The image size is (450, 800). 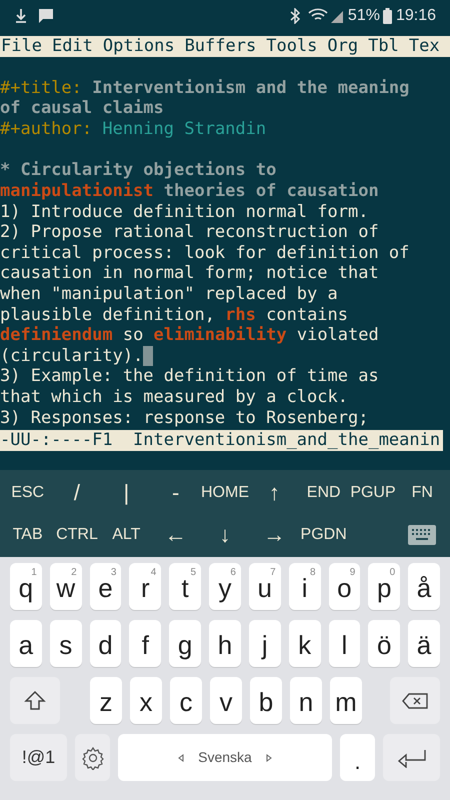 I want to click on extra-key: /, so click(x=77, y=492).